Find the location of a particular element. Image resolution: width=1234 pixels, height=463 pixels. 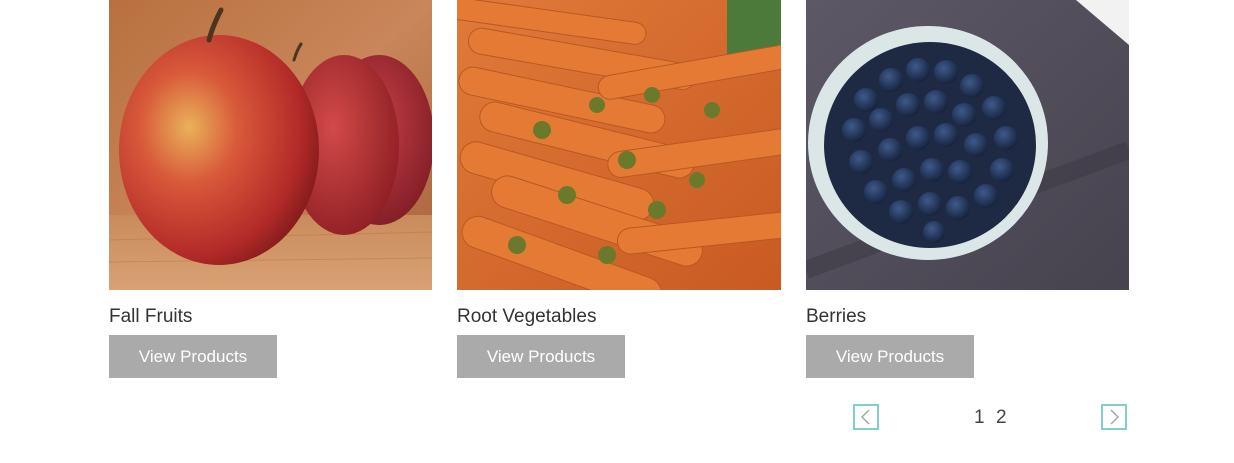

page-number-1: 1 is located at coordinates (979, 418).